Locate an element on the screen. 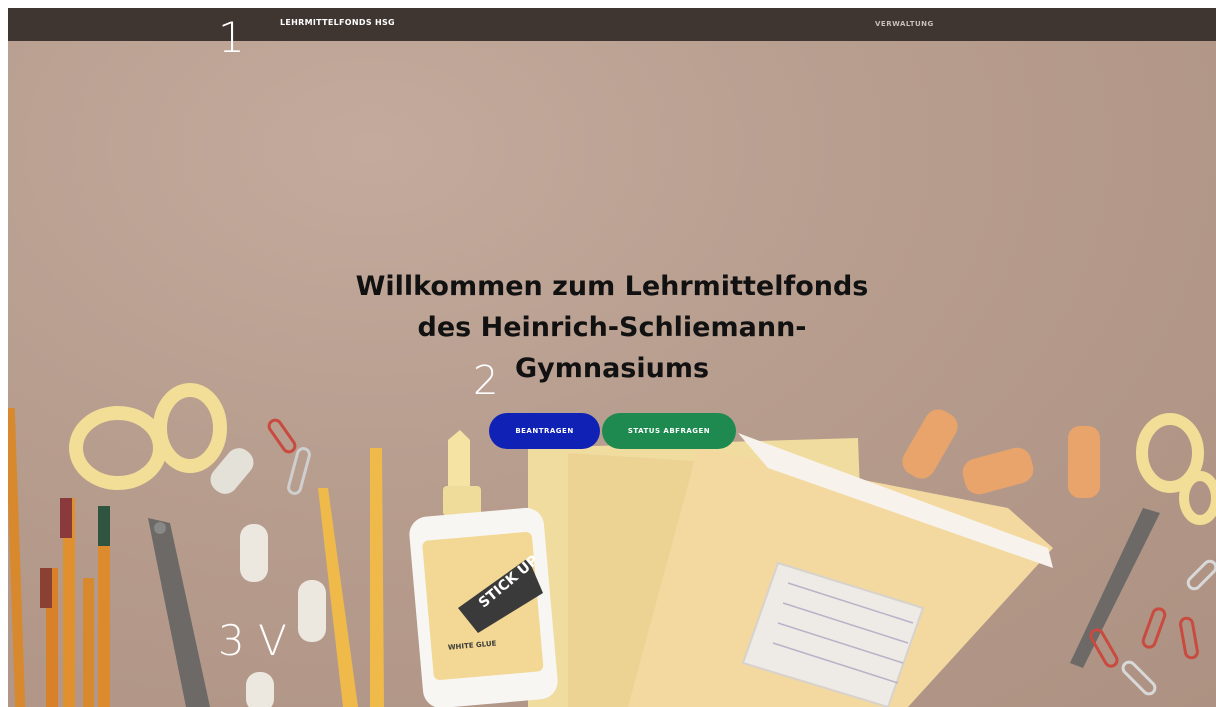 Image resolution: width=1216 pixels, height=707 pixels. annotation-3-chevron-down-icon: 3 V is located at coordinates (252, 640).